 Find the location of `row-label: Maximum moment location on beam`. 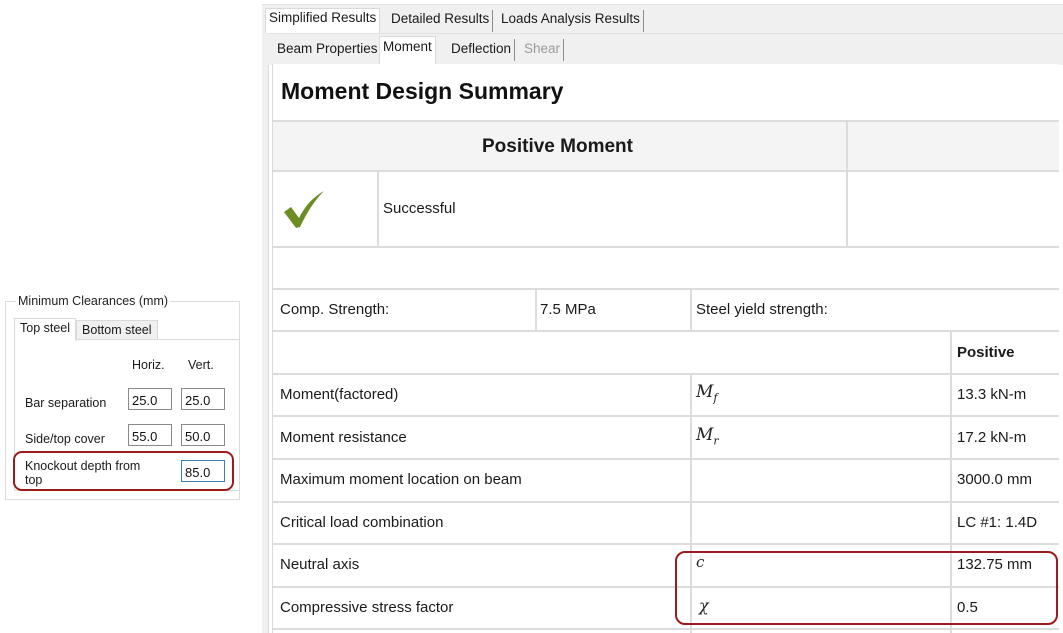

row-label: Maximum moment location on beam is located at coordinates (401, 479).